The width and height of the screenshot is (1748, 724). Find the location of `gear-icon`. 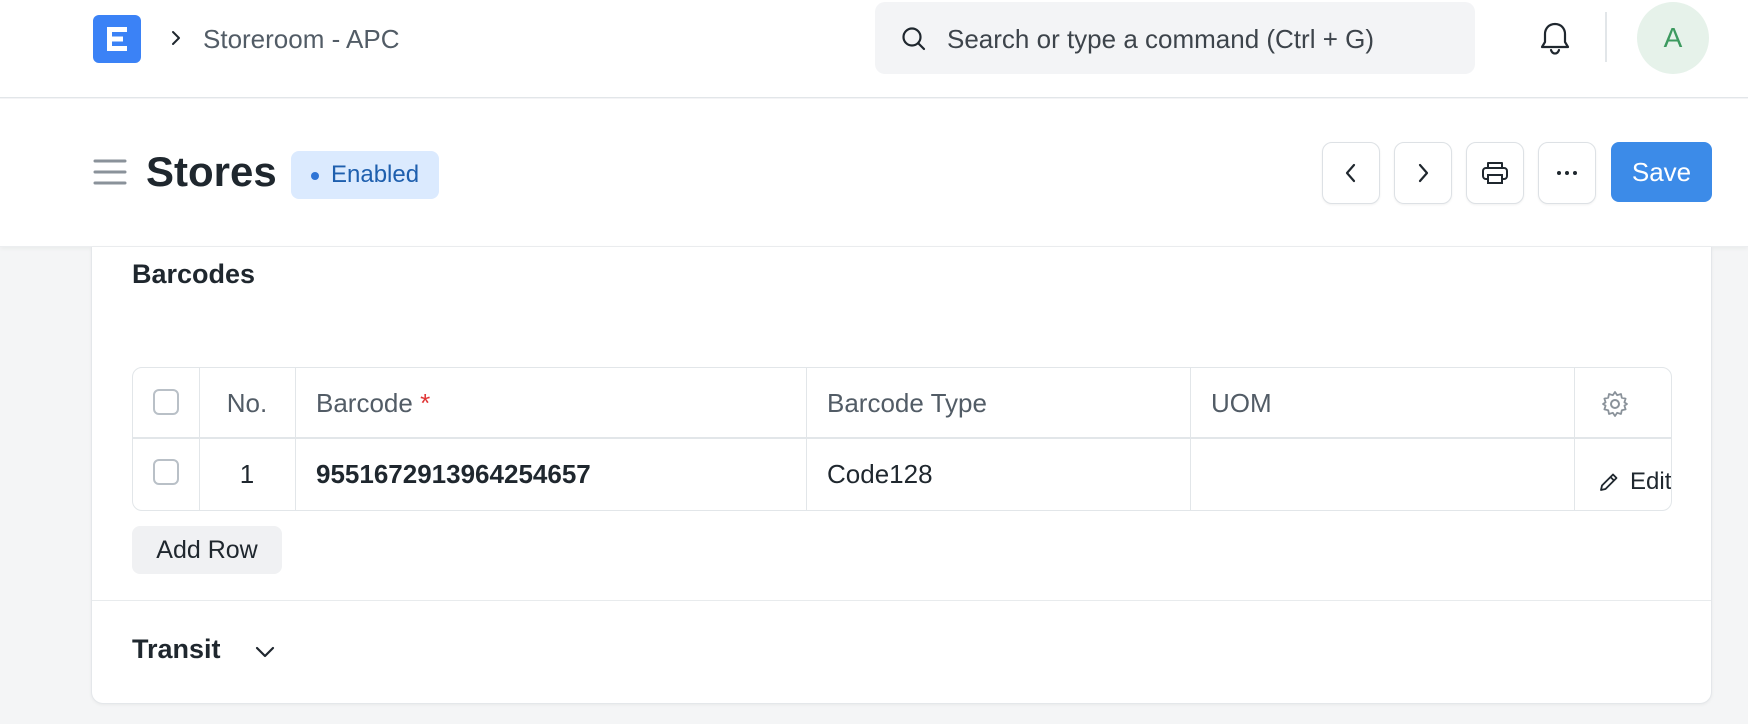

gear-icon is located at coordinates (1615, 404).